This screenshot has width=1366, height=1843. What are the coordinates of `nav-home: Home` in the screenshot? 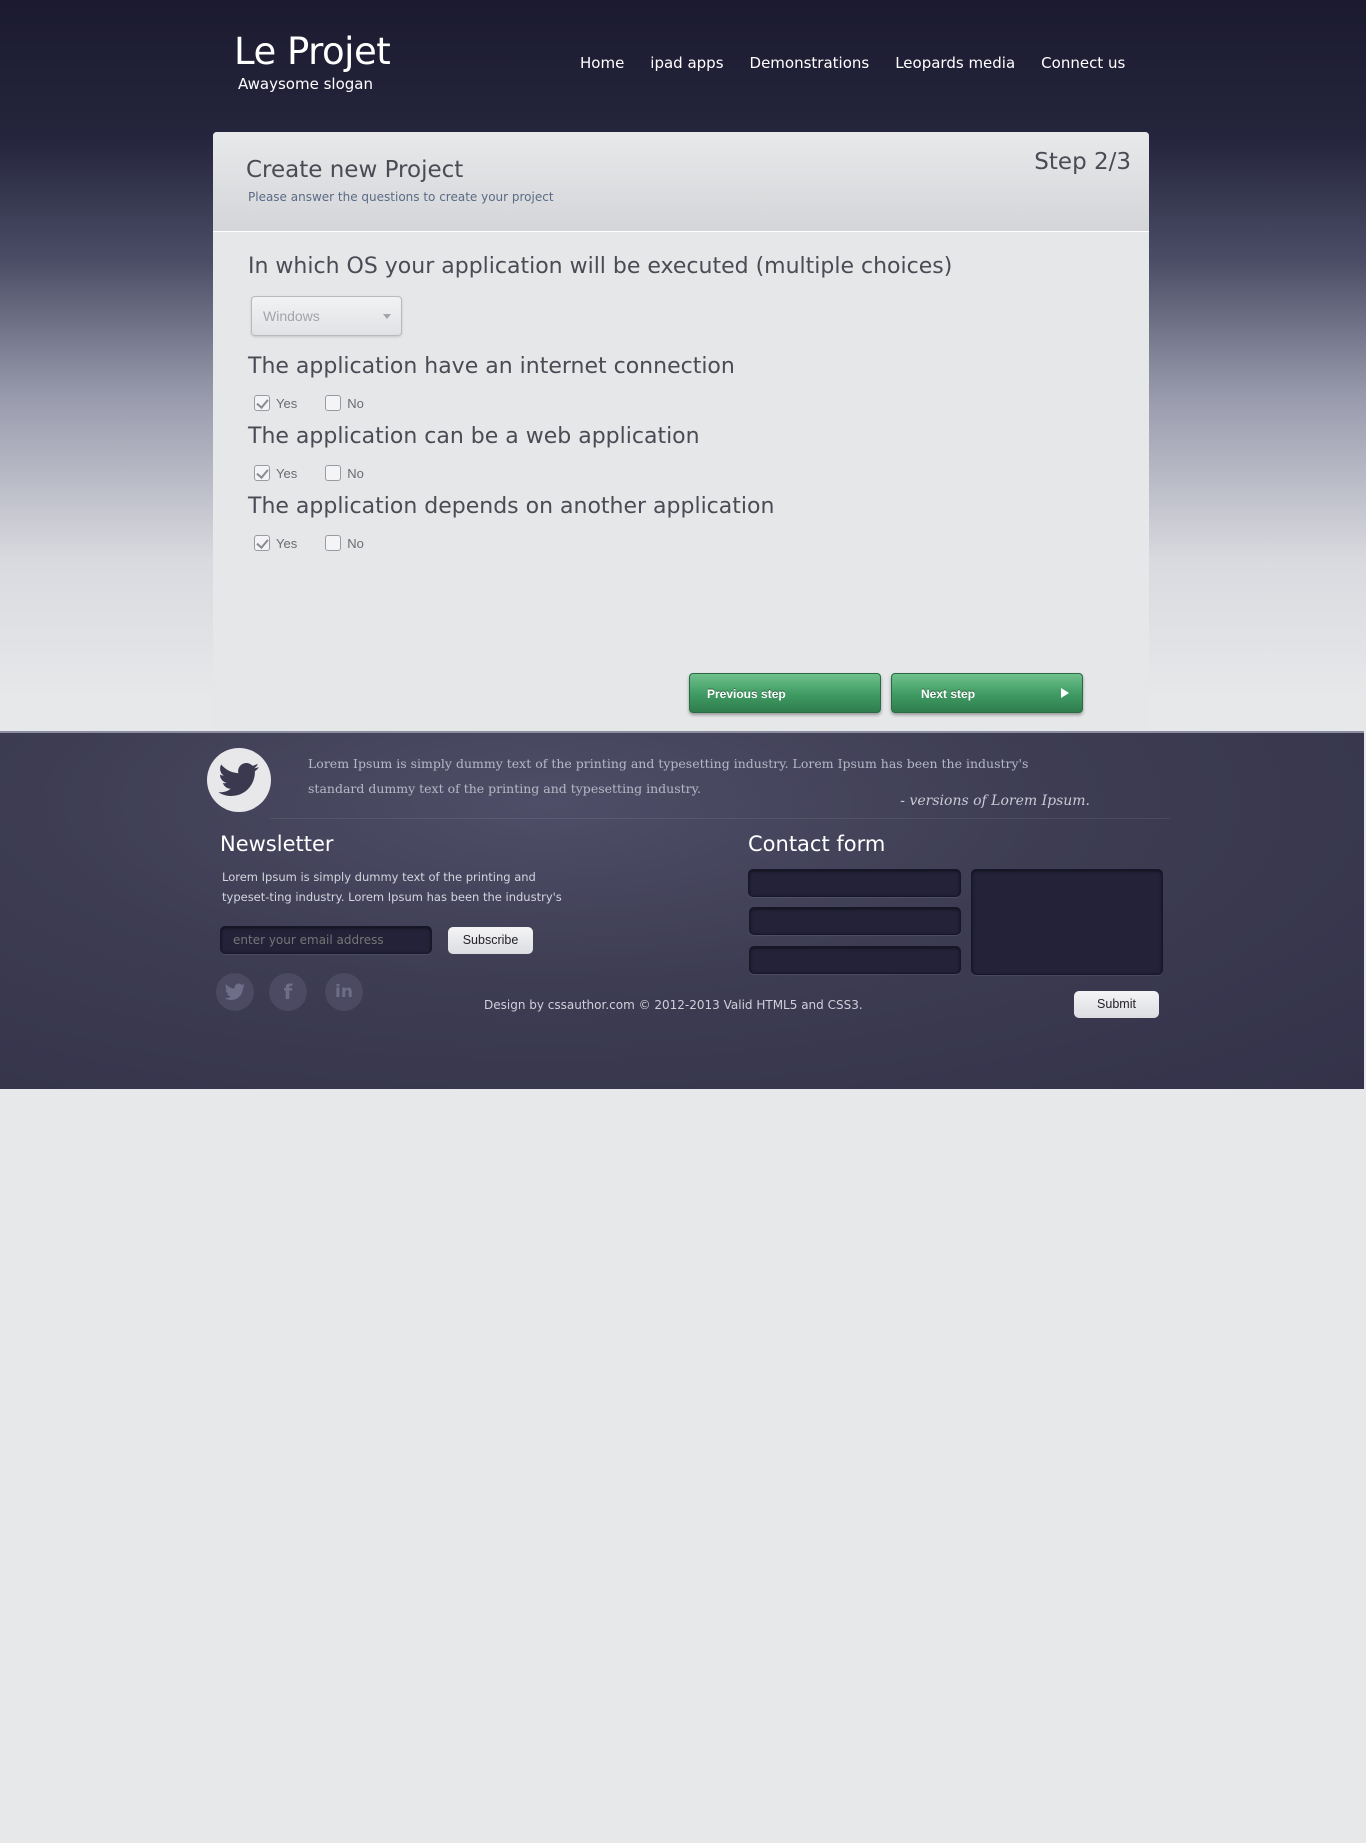 It's located at (602, 65).